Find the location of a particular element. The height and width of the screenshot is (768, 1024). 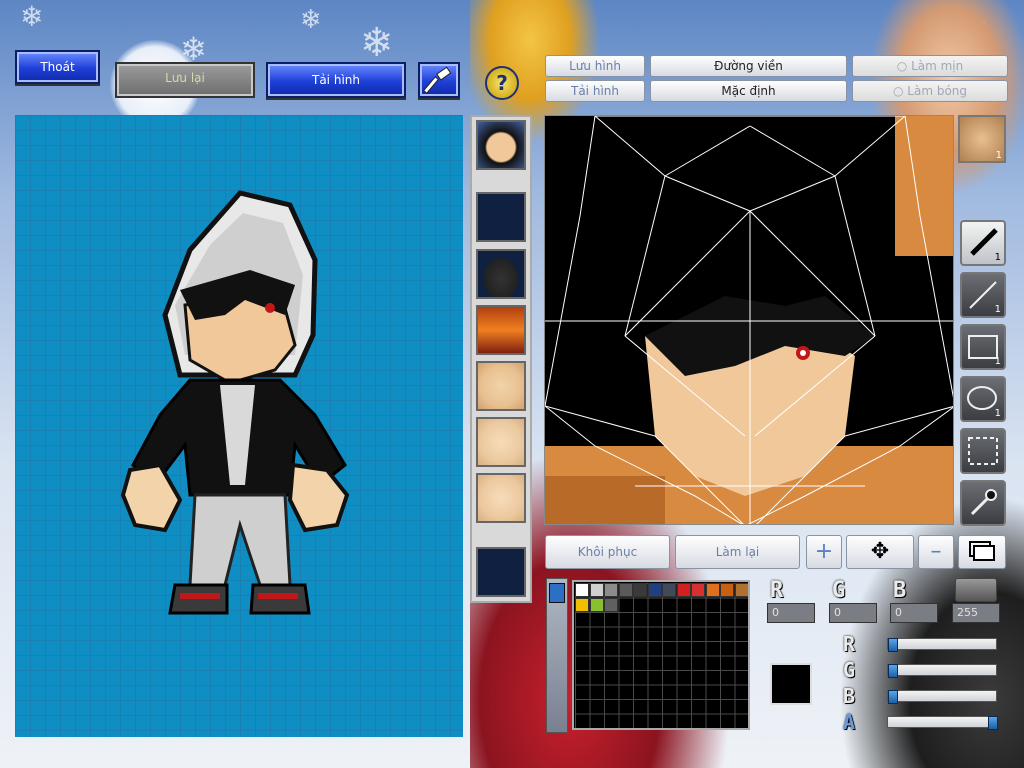

rectangle-tool: 1 is located at coordinates (983, 347).